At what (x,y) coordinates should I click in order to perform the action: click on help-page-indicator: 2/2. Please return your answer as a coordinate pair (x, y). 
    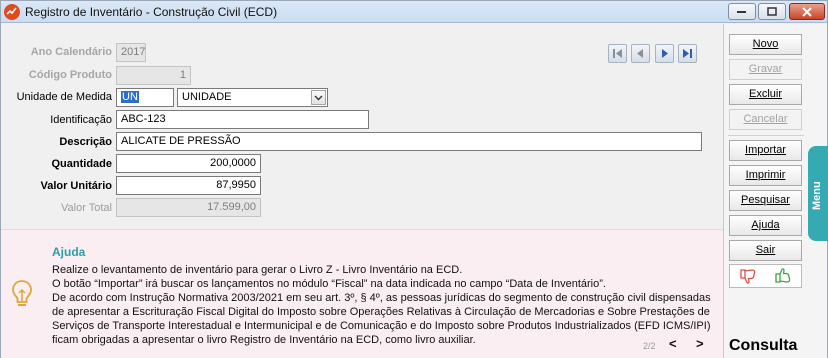
    Looking at the image, I should click on (649, 346).